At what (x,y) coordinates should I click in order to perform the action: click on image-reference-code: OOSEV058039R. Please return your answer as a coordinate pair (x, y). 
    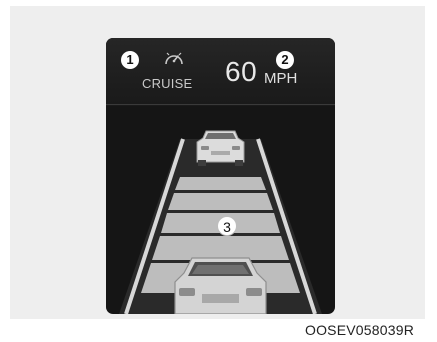
    Looking at the image, I should click on (360, 330).